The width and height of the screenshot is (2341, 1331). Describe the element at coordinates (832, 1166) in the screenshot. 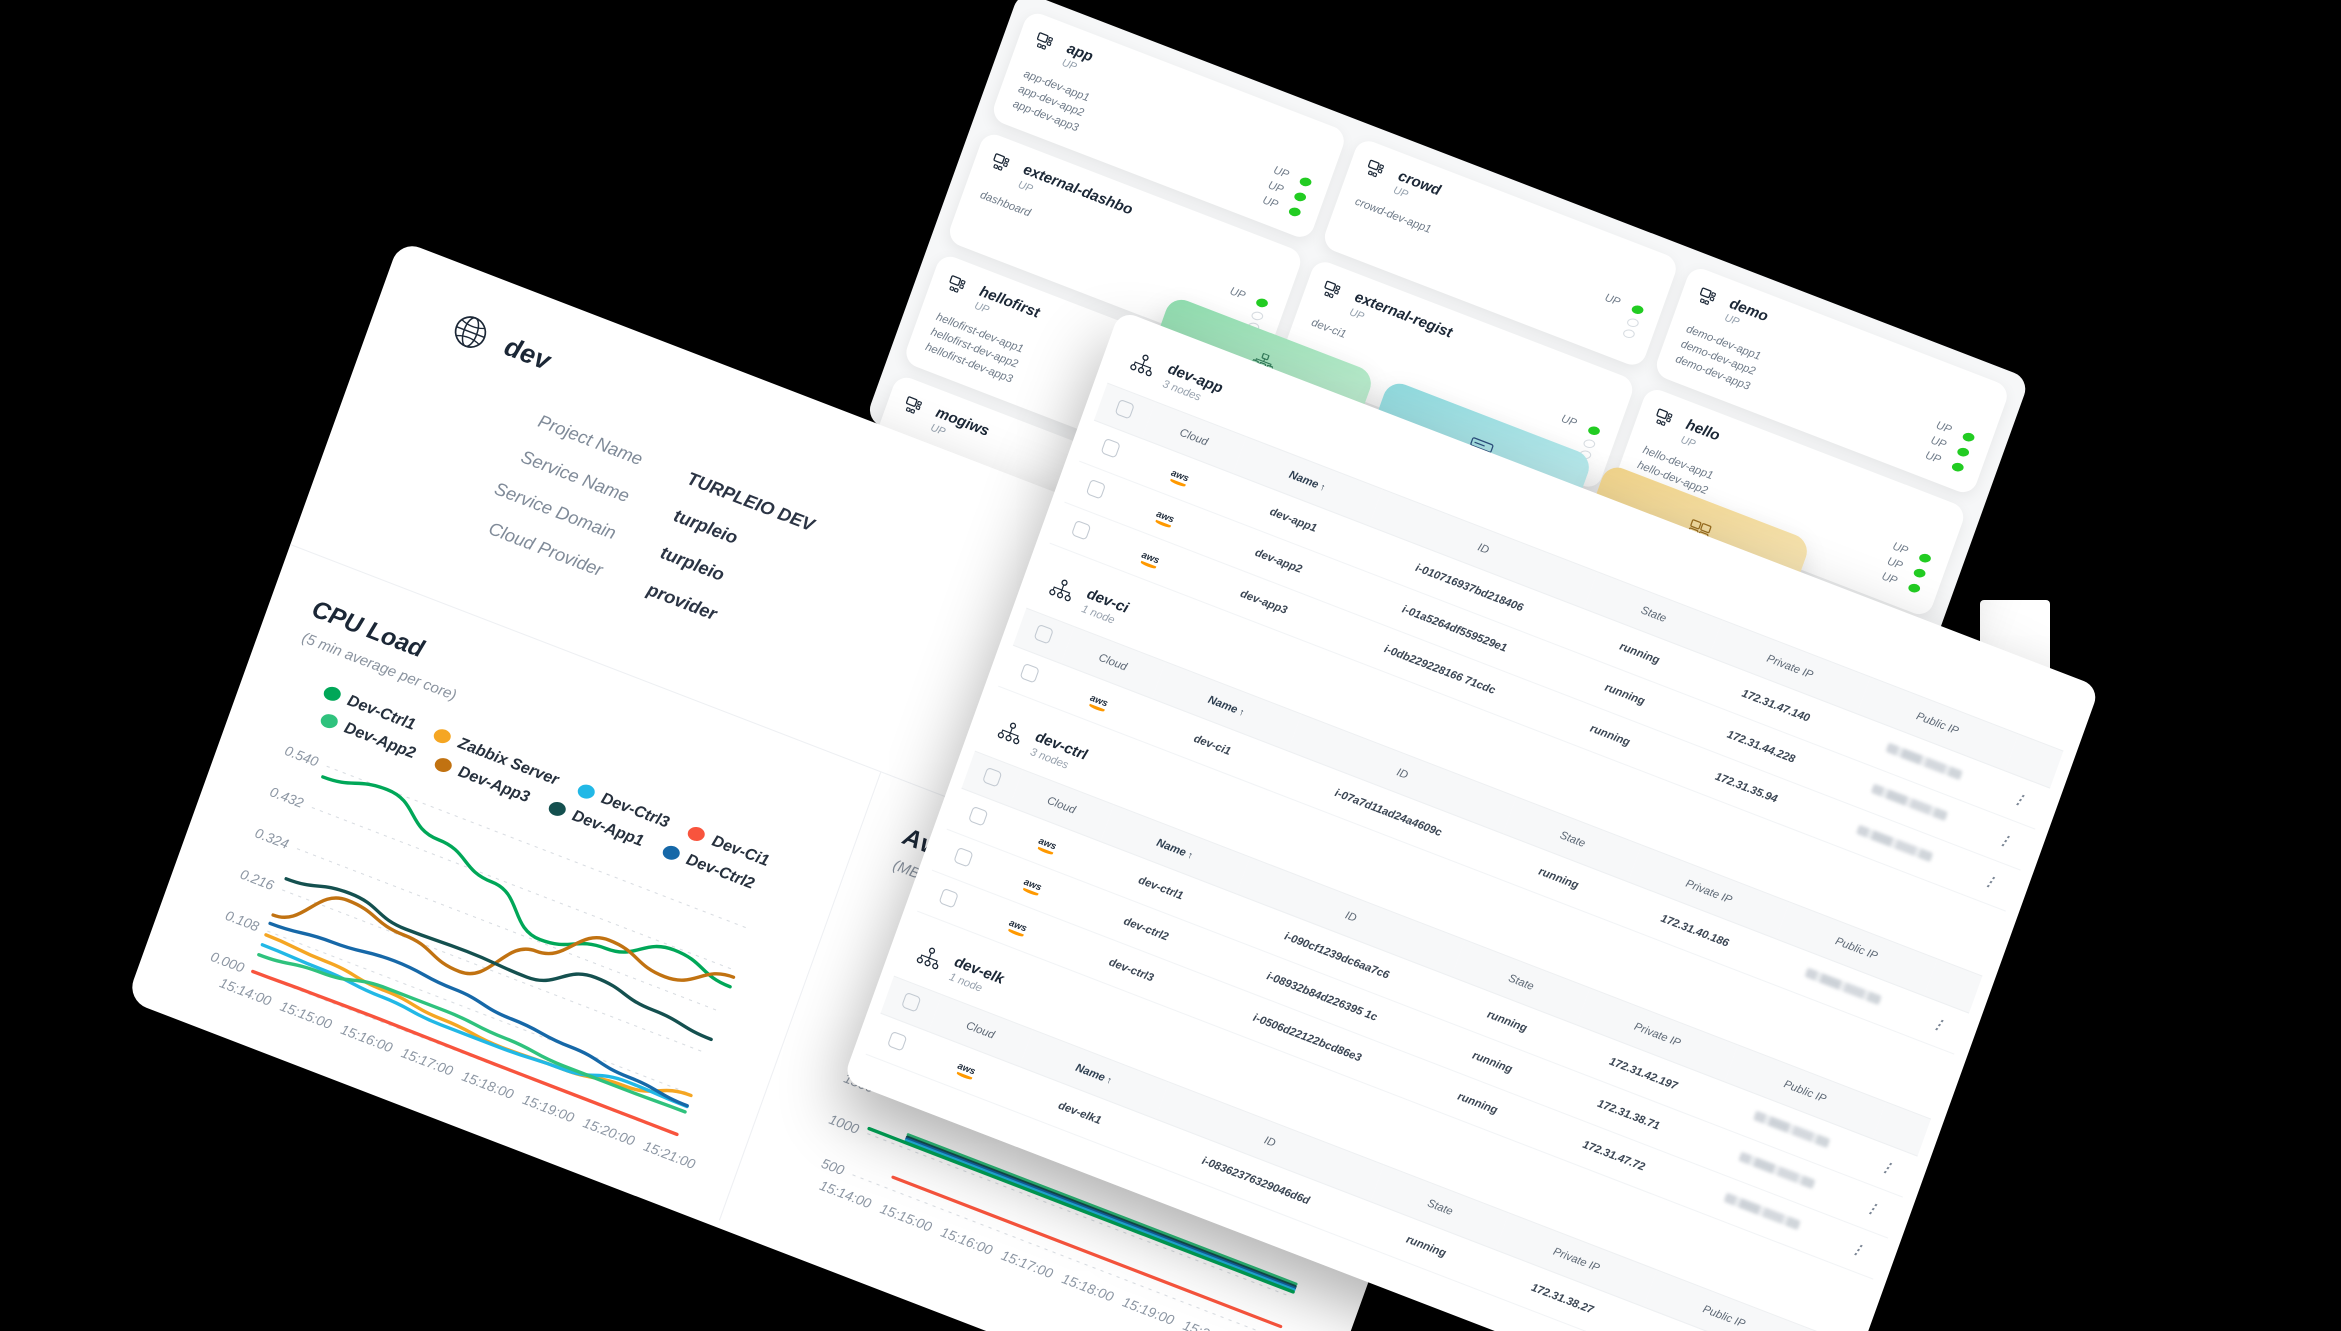

I see `svg-text: 500` at that location.